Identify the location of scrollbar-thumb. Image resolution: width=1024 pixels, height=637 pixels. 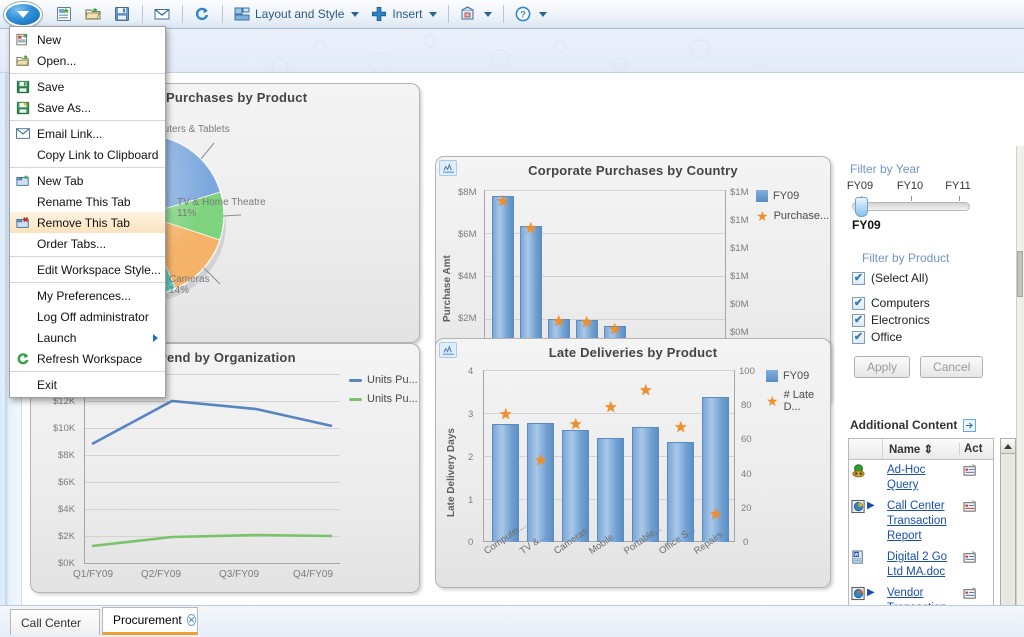
(1020, 274).